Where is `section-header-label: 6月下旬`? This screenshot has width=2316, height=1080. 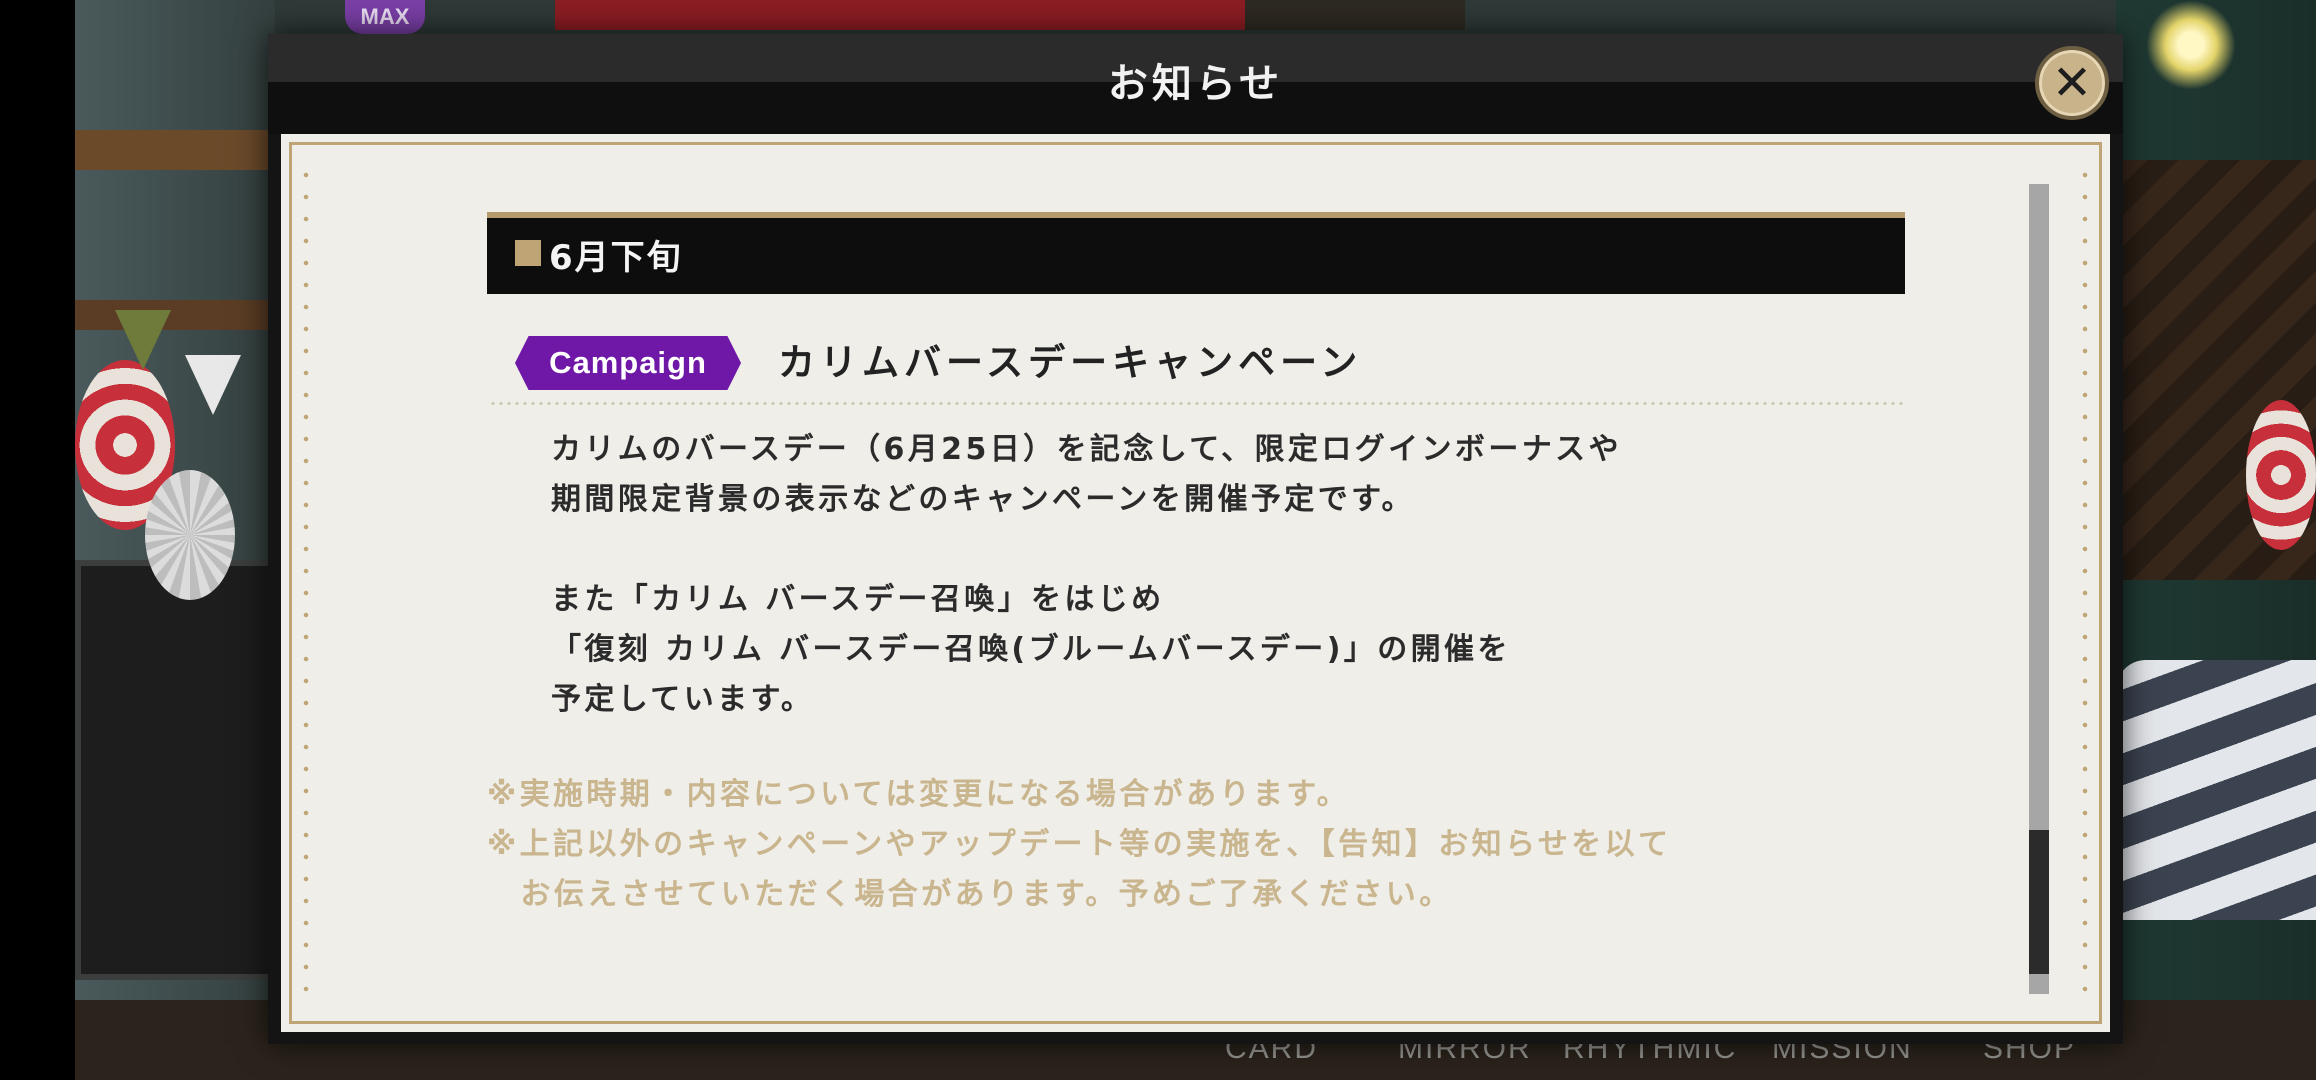
section-header-label: 6月下旬 is located at coordinates (616, 258).